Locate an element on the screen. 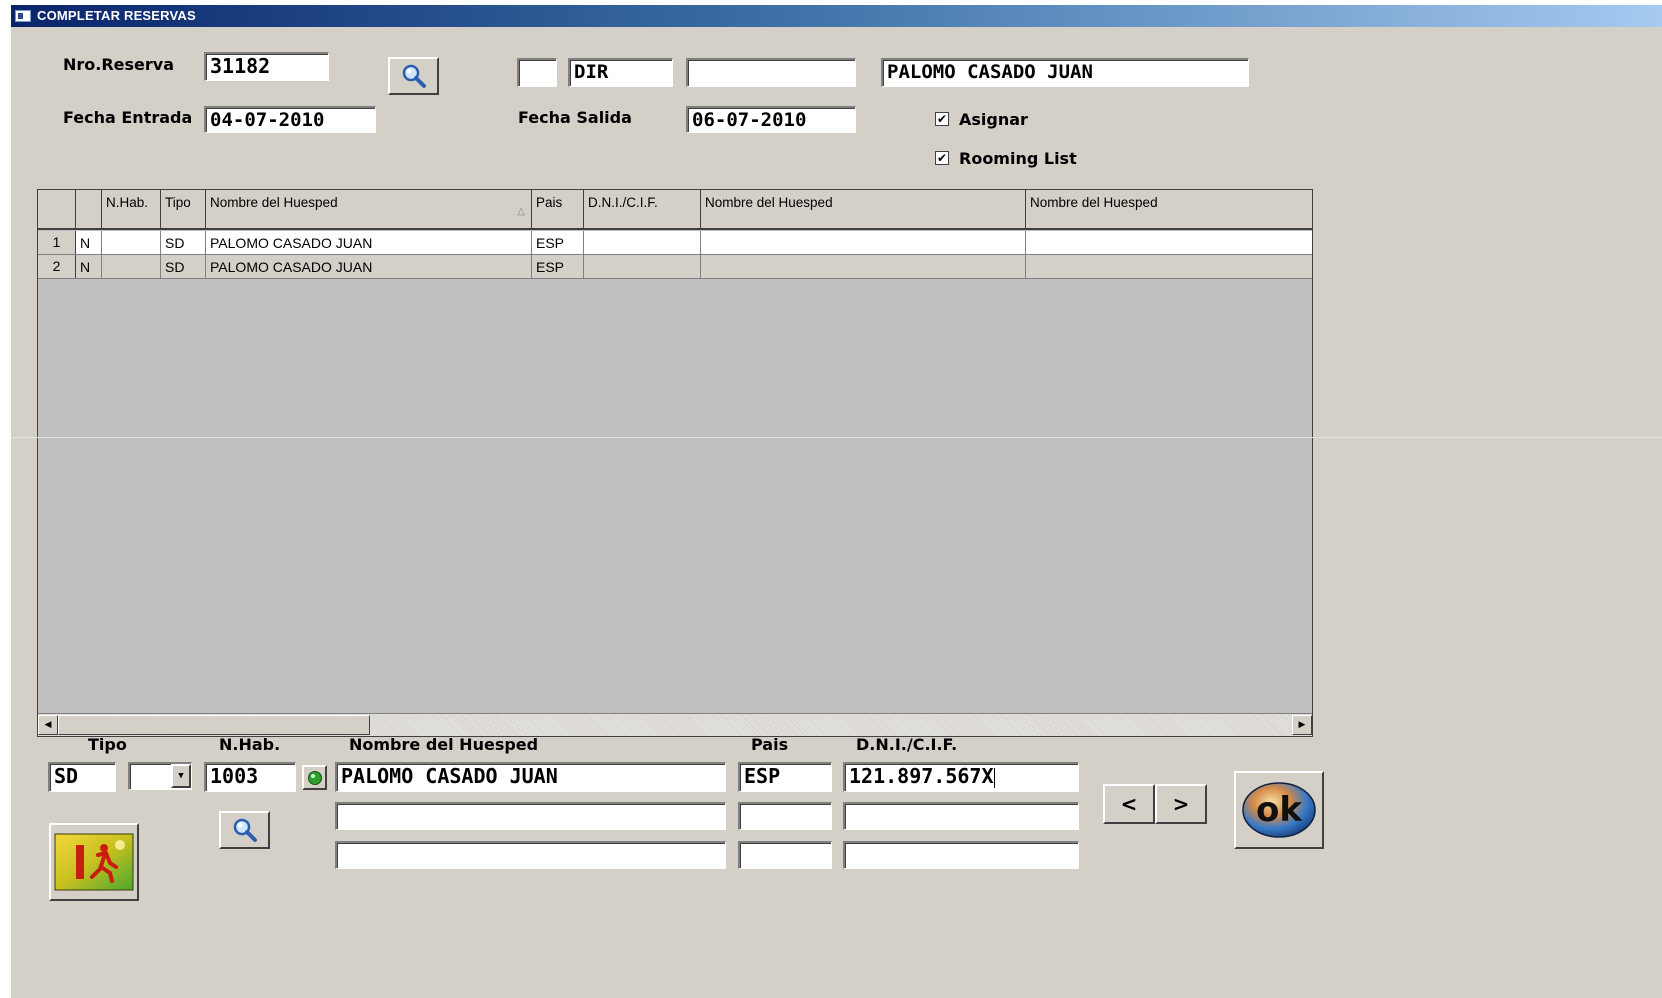 This screenshot has width=1662, height=998. row-number: 2 is located at coordinates (57, 266).